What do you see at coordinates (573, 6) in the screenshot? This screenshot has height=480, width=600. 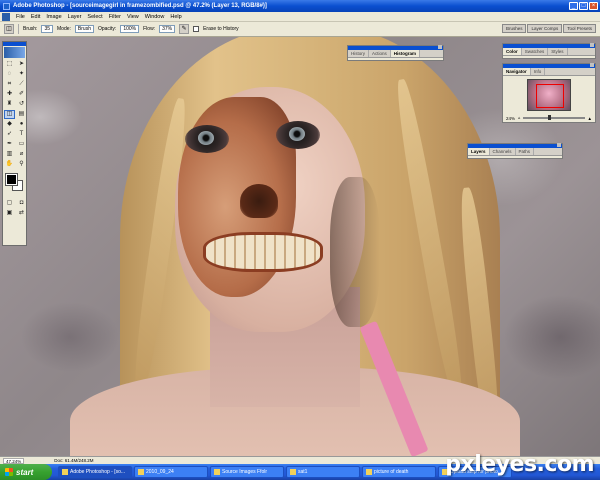 I see `minimize-button: _` at bounding box center [573, 6].